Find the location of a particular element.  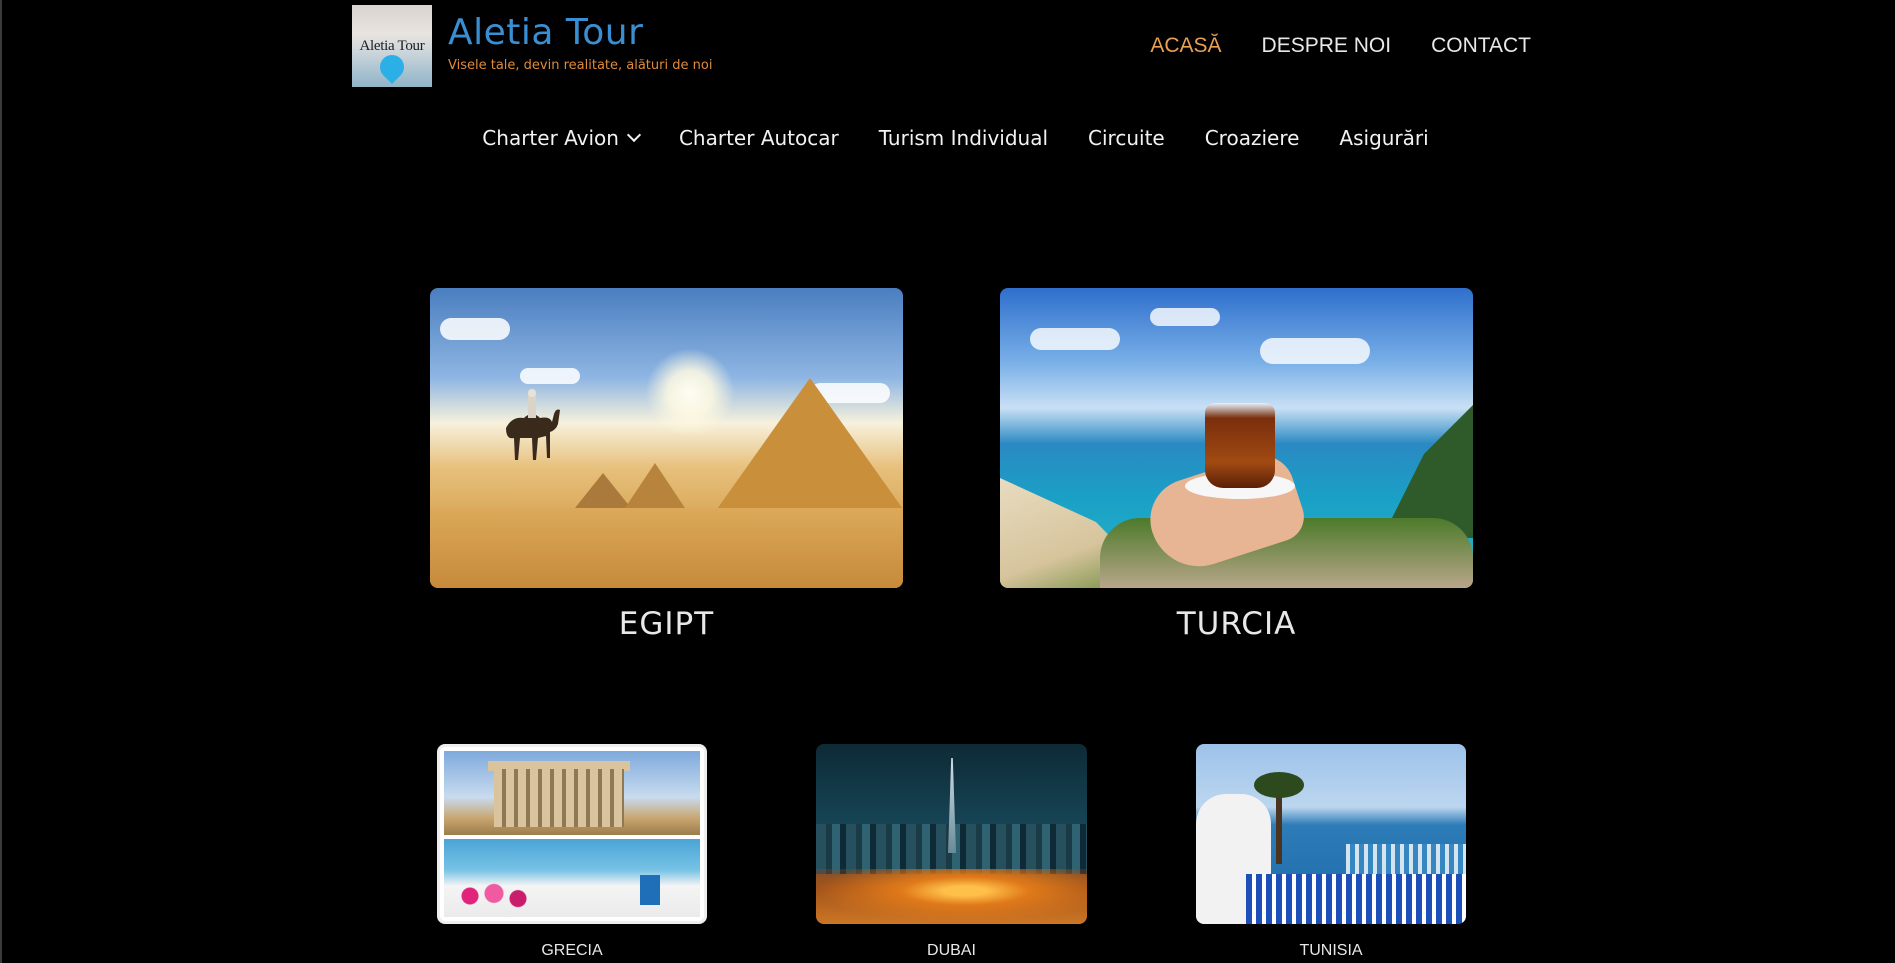

top-nav: ACASĂ DESPRE NOI CONTACT is located at coordinates (1340, 46).